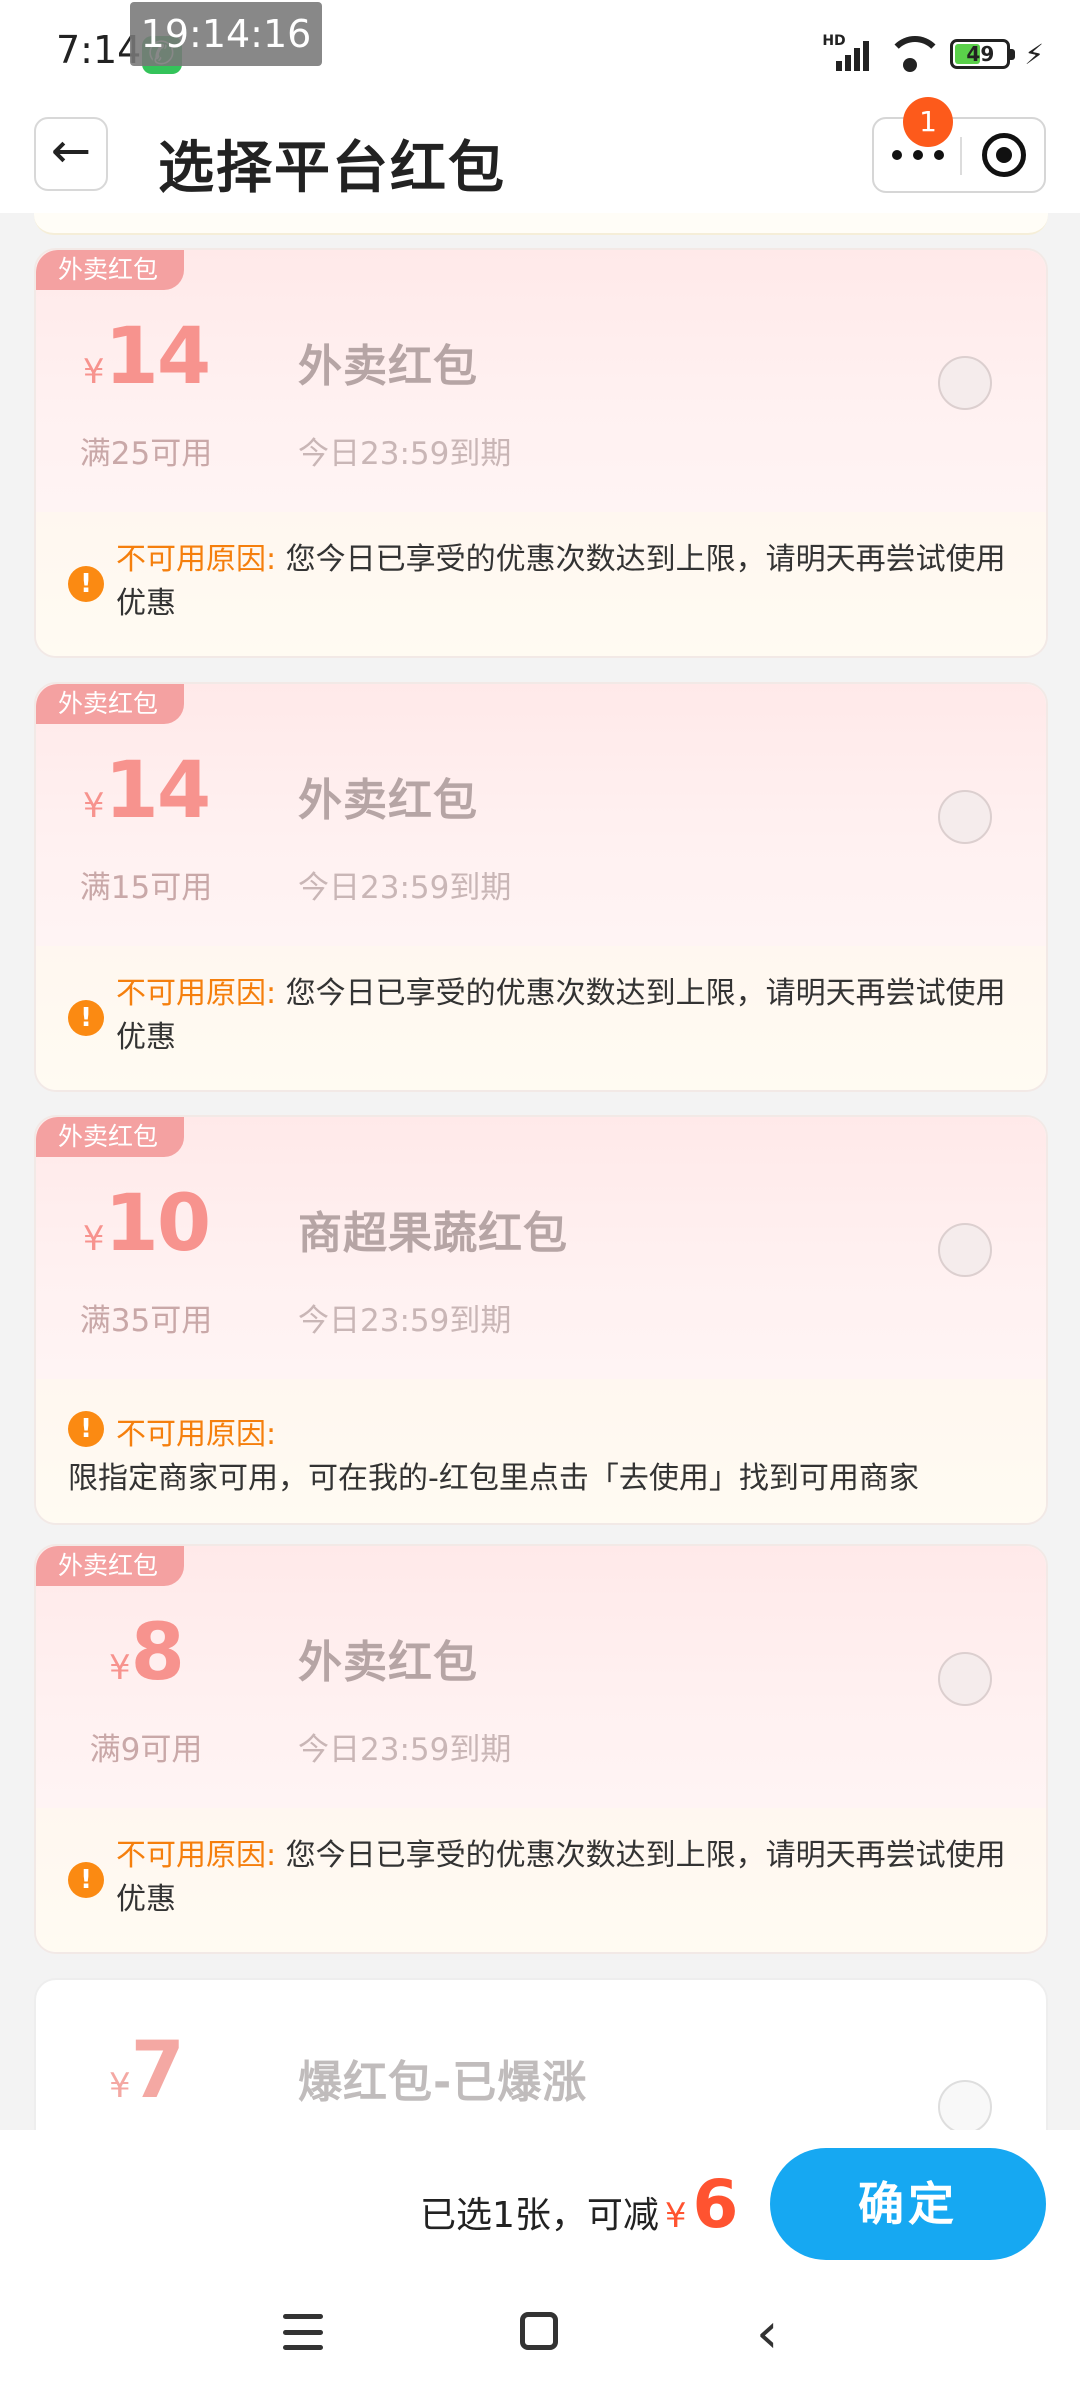 This screenshot has width=1080, height=2400. What do you see at coordinates (541, 2054) in the screenshot?
I see `coupon-card: ¥7 爆红包-已爆涨` at bounding box center [541, 2054].